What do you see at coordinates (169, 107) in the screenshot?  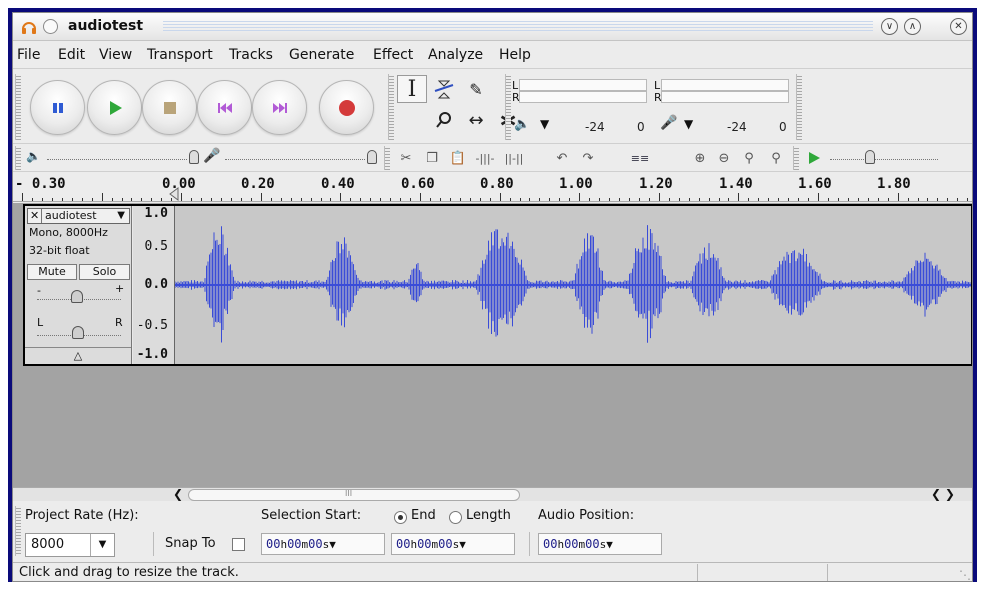 I see `stop-button` at bounding box center [169, 107].